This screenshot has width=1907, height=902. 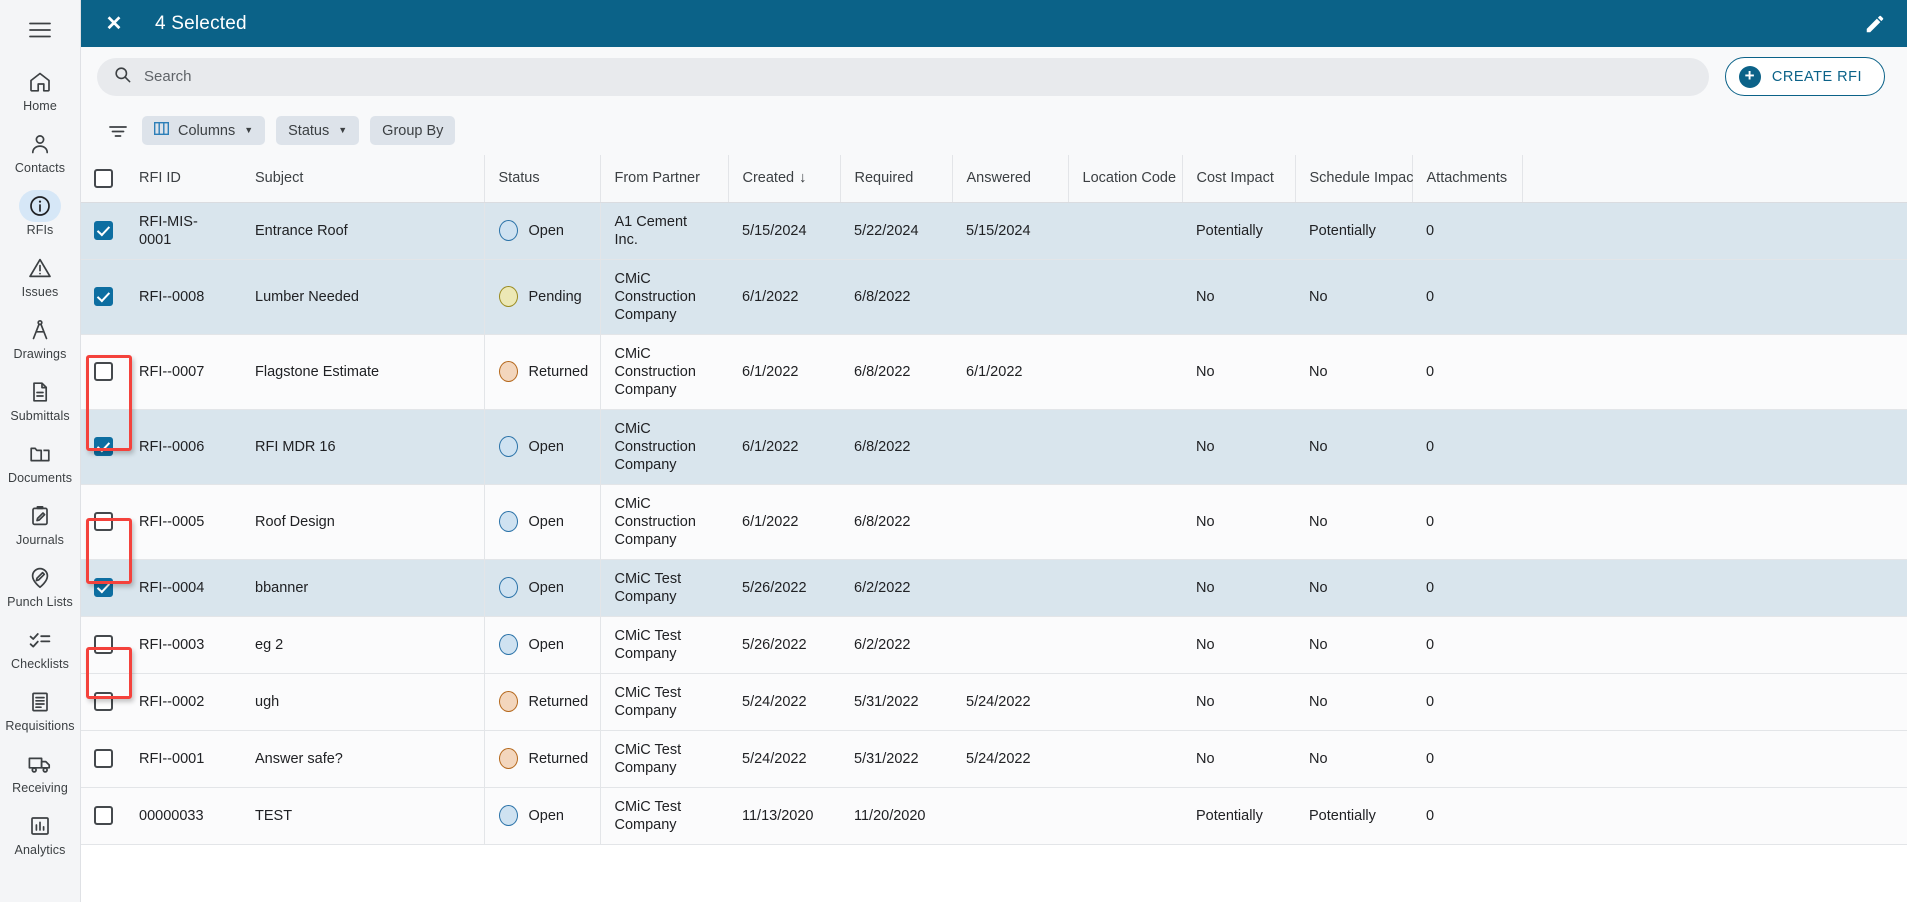 What do you see at coordinates (1875, 24) in the screenshot?
I see `pencil-icon` at bounding box center [1875, 24].